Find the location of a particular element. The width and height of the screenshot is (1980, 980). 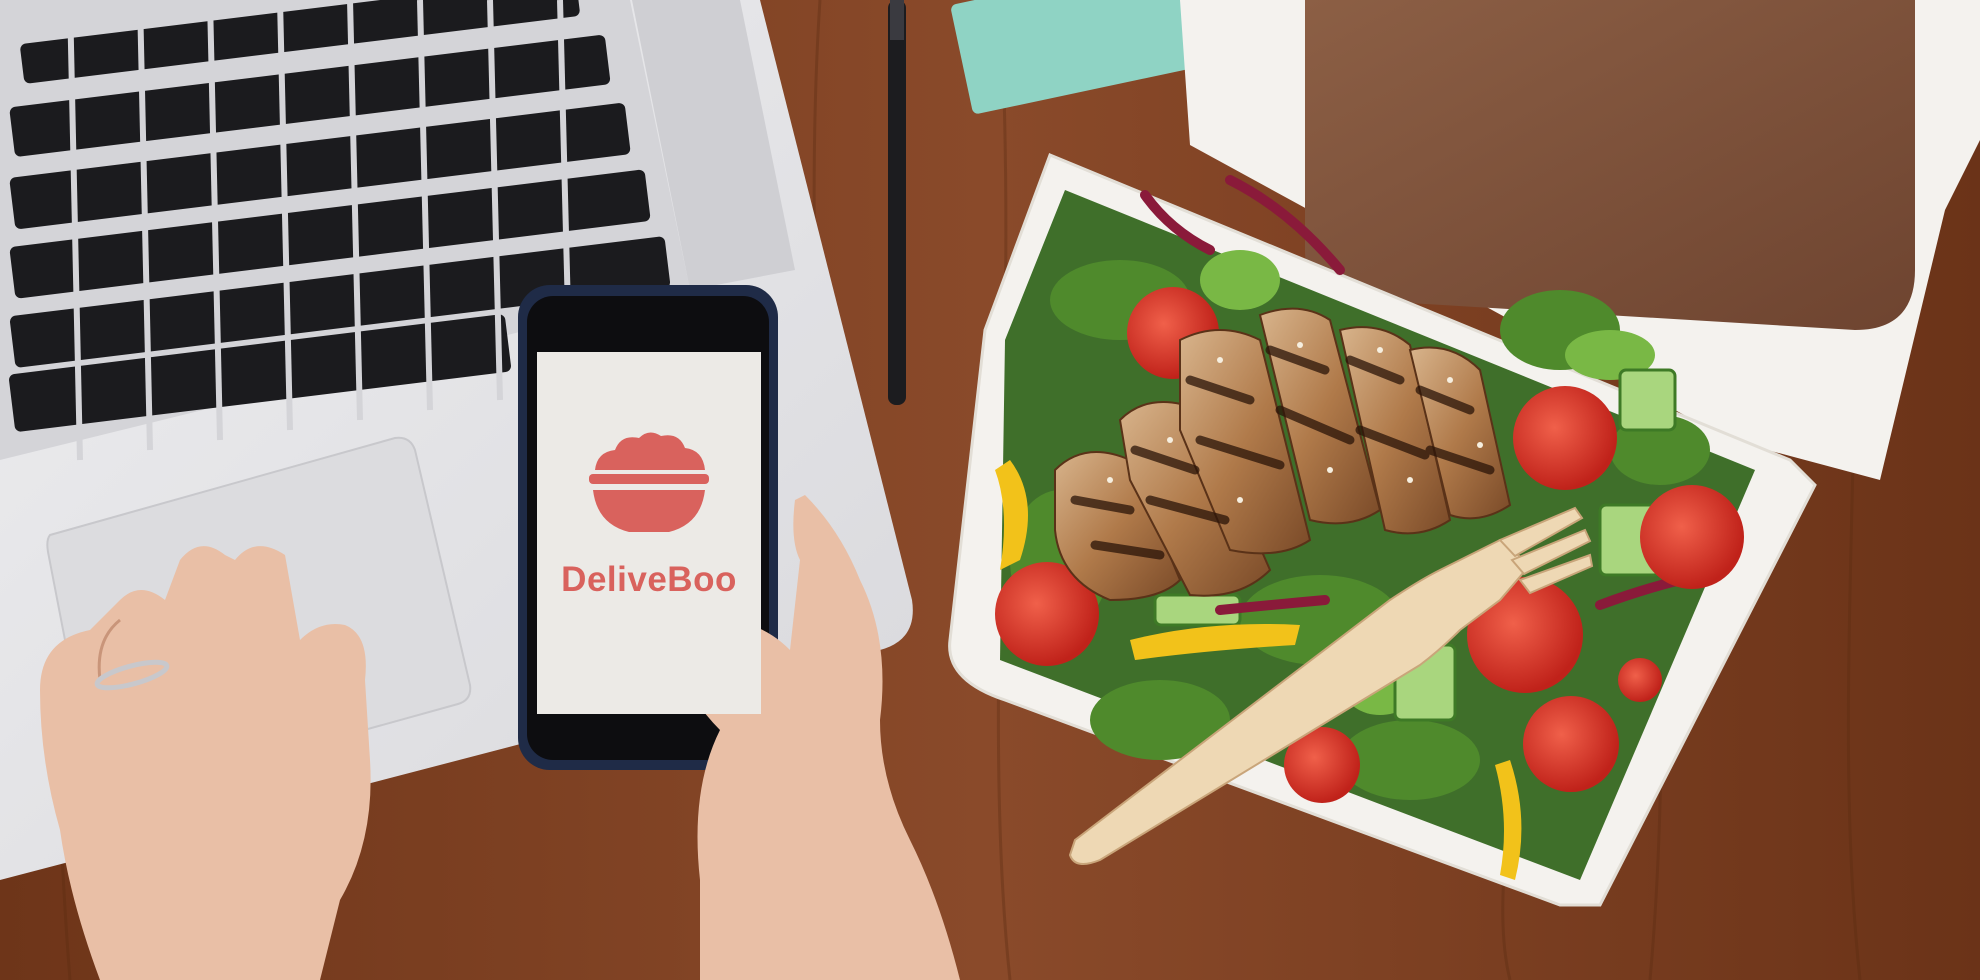

pen is located at coordinates (897, 202).